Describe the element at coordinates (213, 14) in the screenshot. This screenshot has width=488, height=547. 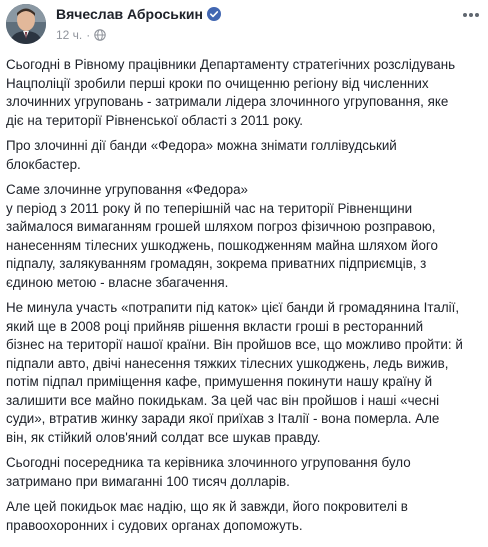
I see `verified-badge-icon` at that location.